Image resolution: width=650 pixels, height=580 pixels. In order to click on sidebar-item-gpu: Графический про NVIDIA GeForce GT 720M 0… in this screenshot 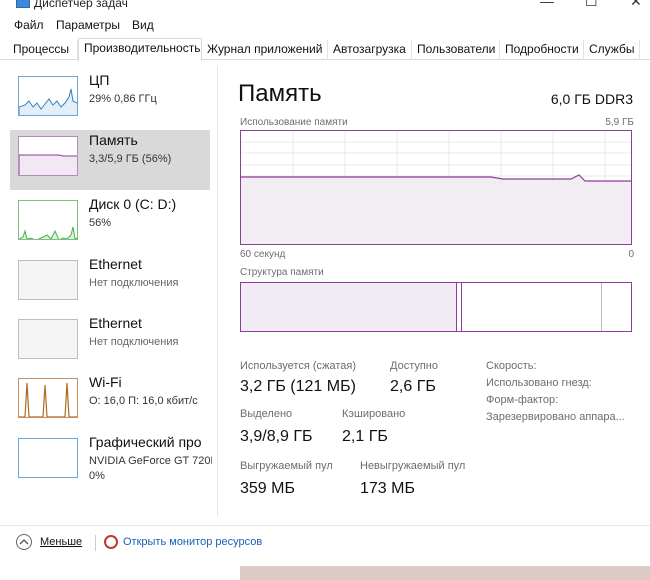, I will do `click(111, 462)`.